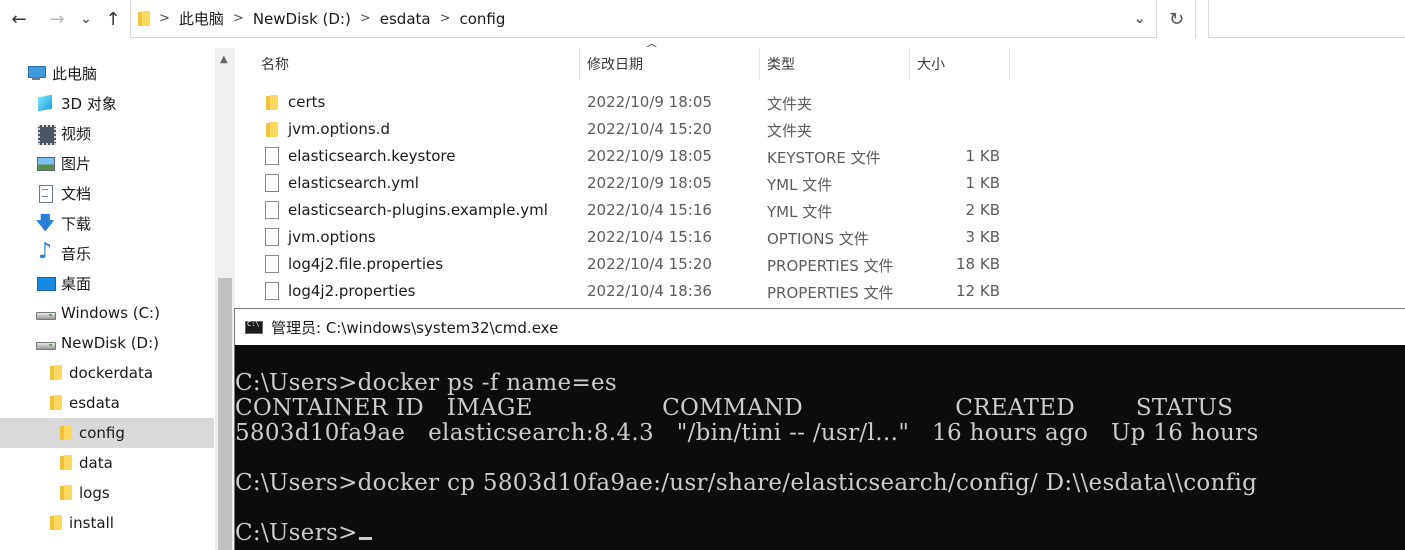  I want to click on up-button: ↑, so click(113, 19).